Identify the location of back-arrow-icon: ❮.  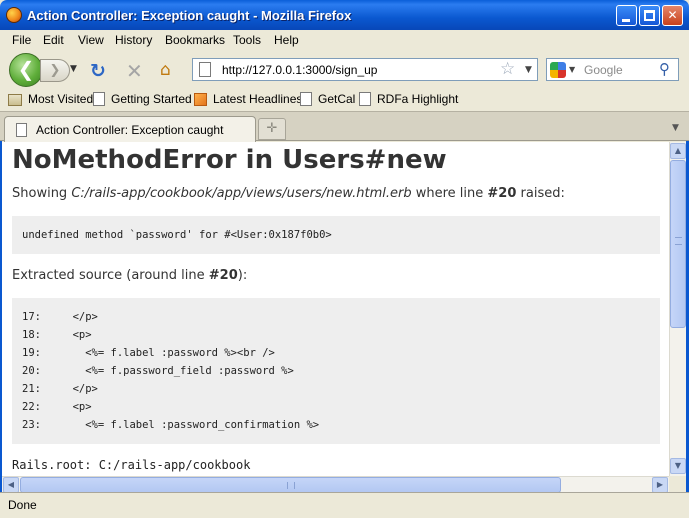
(26, 69).